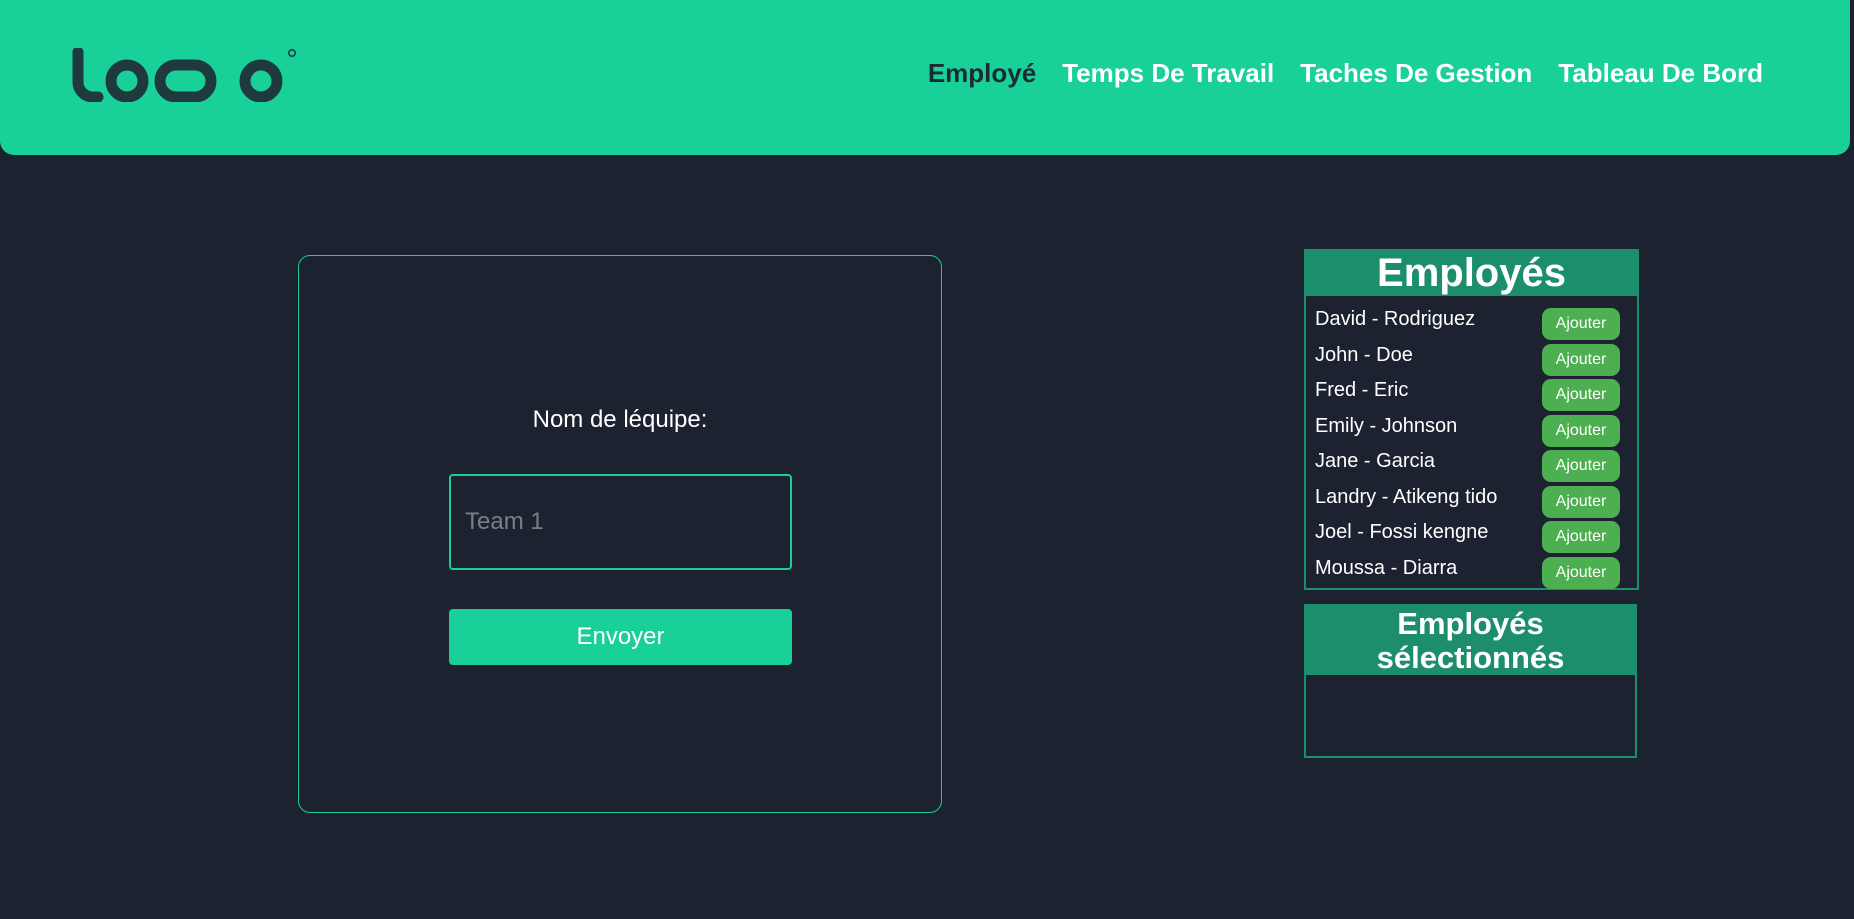 The width and height of the screenshot is (1854, 919). What do you see at coordinates (184, 75) in the screenshot?
I see `logo-icon` at bounding box center [184, 75].